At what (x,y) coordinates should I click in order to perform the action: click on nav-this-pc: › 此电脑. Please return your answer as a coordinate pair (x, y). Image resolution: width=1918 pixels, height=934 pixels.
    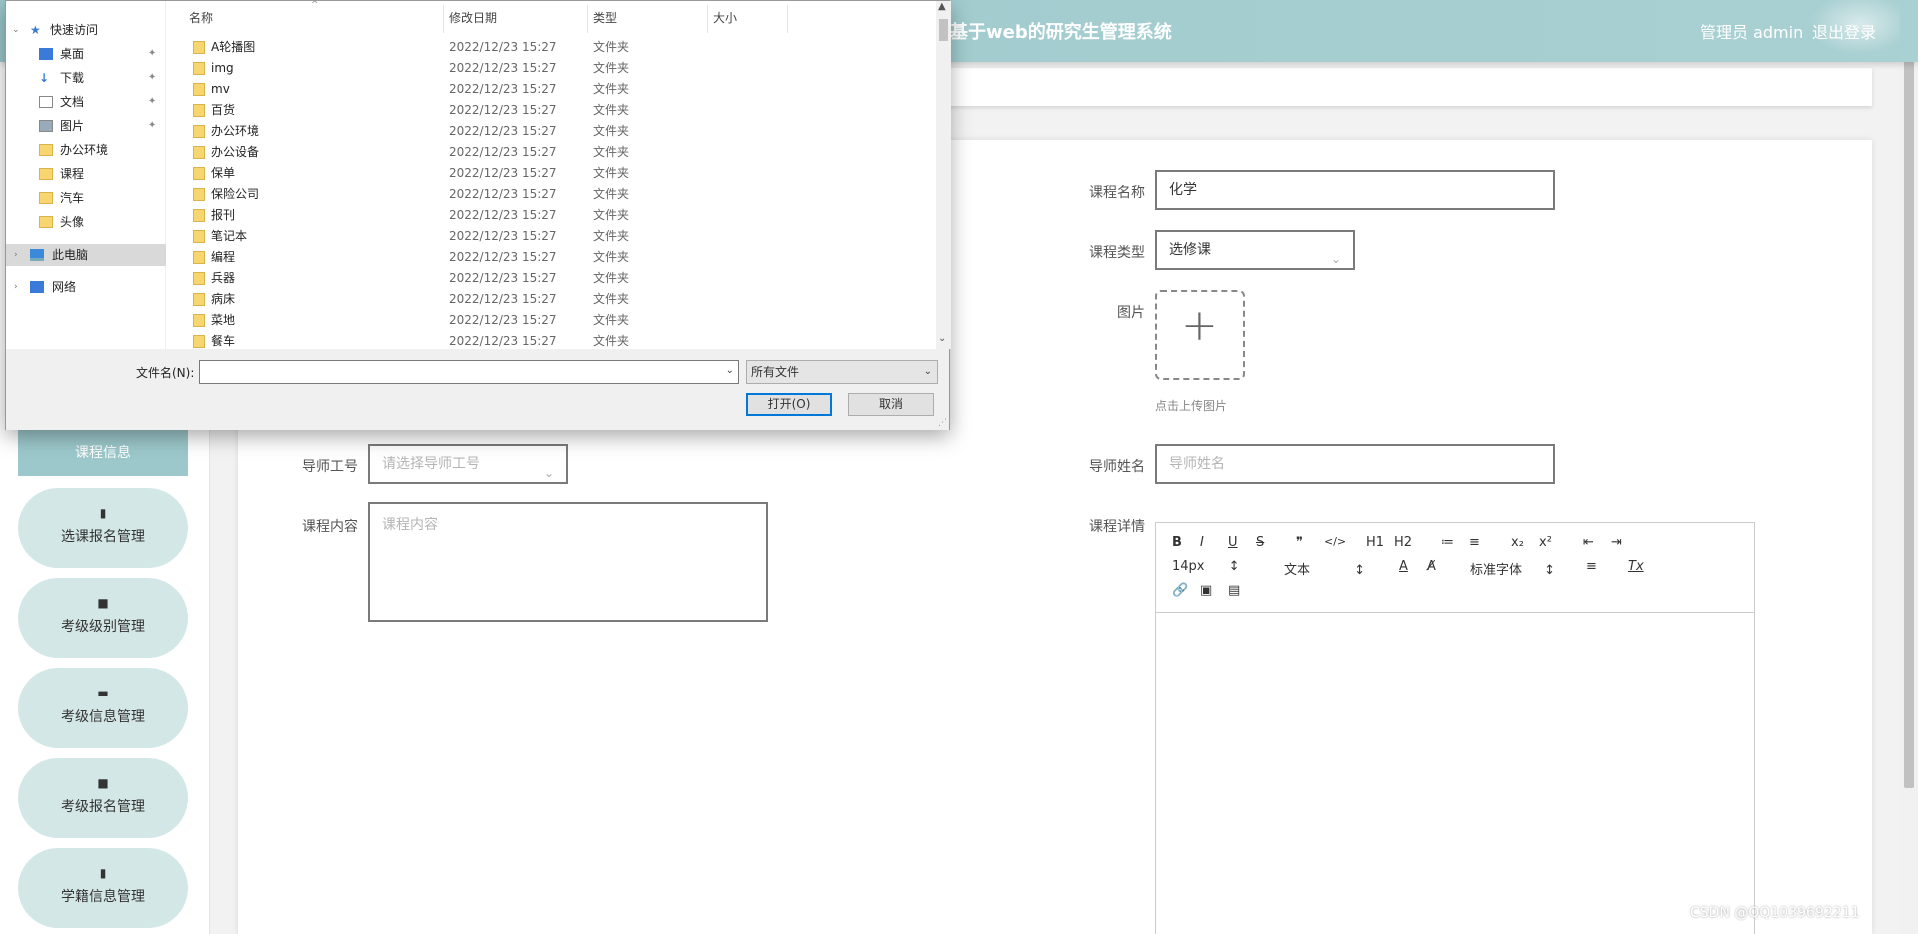
    Looking at the image, I should click on (86, 255).